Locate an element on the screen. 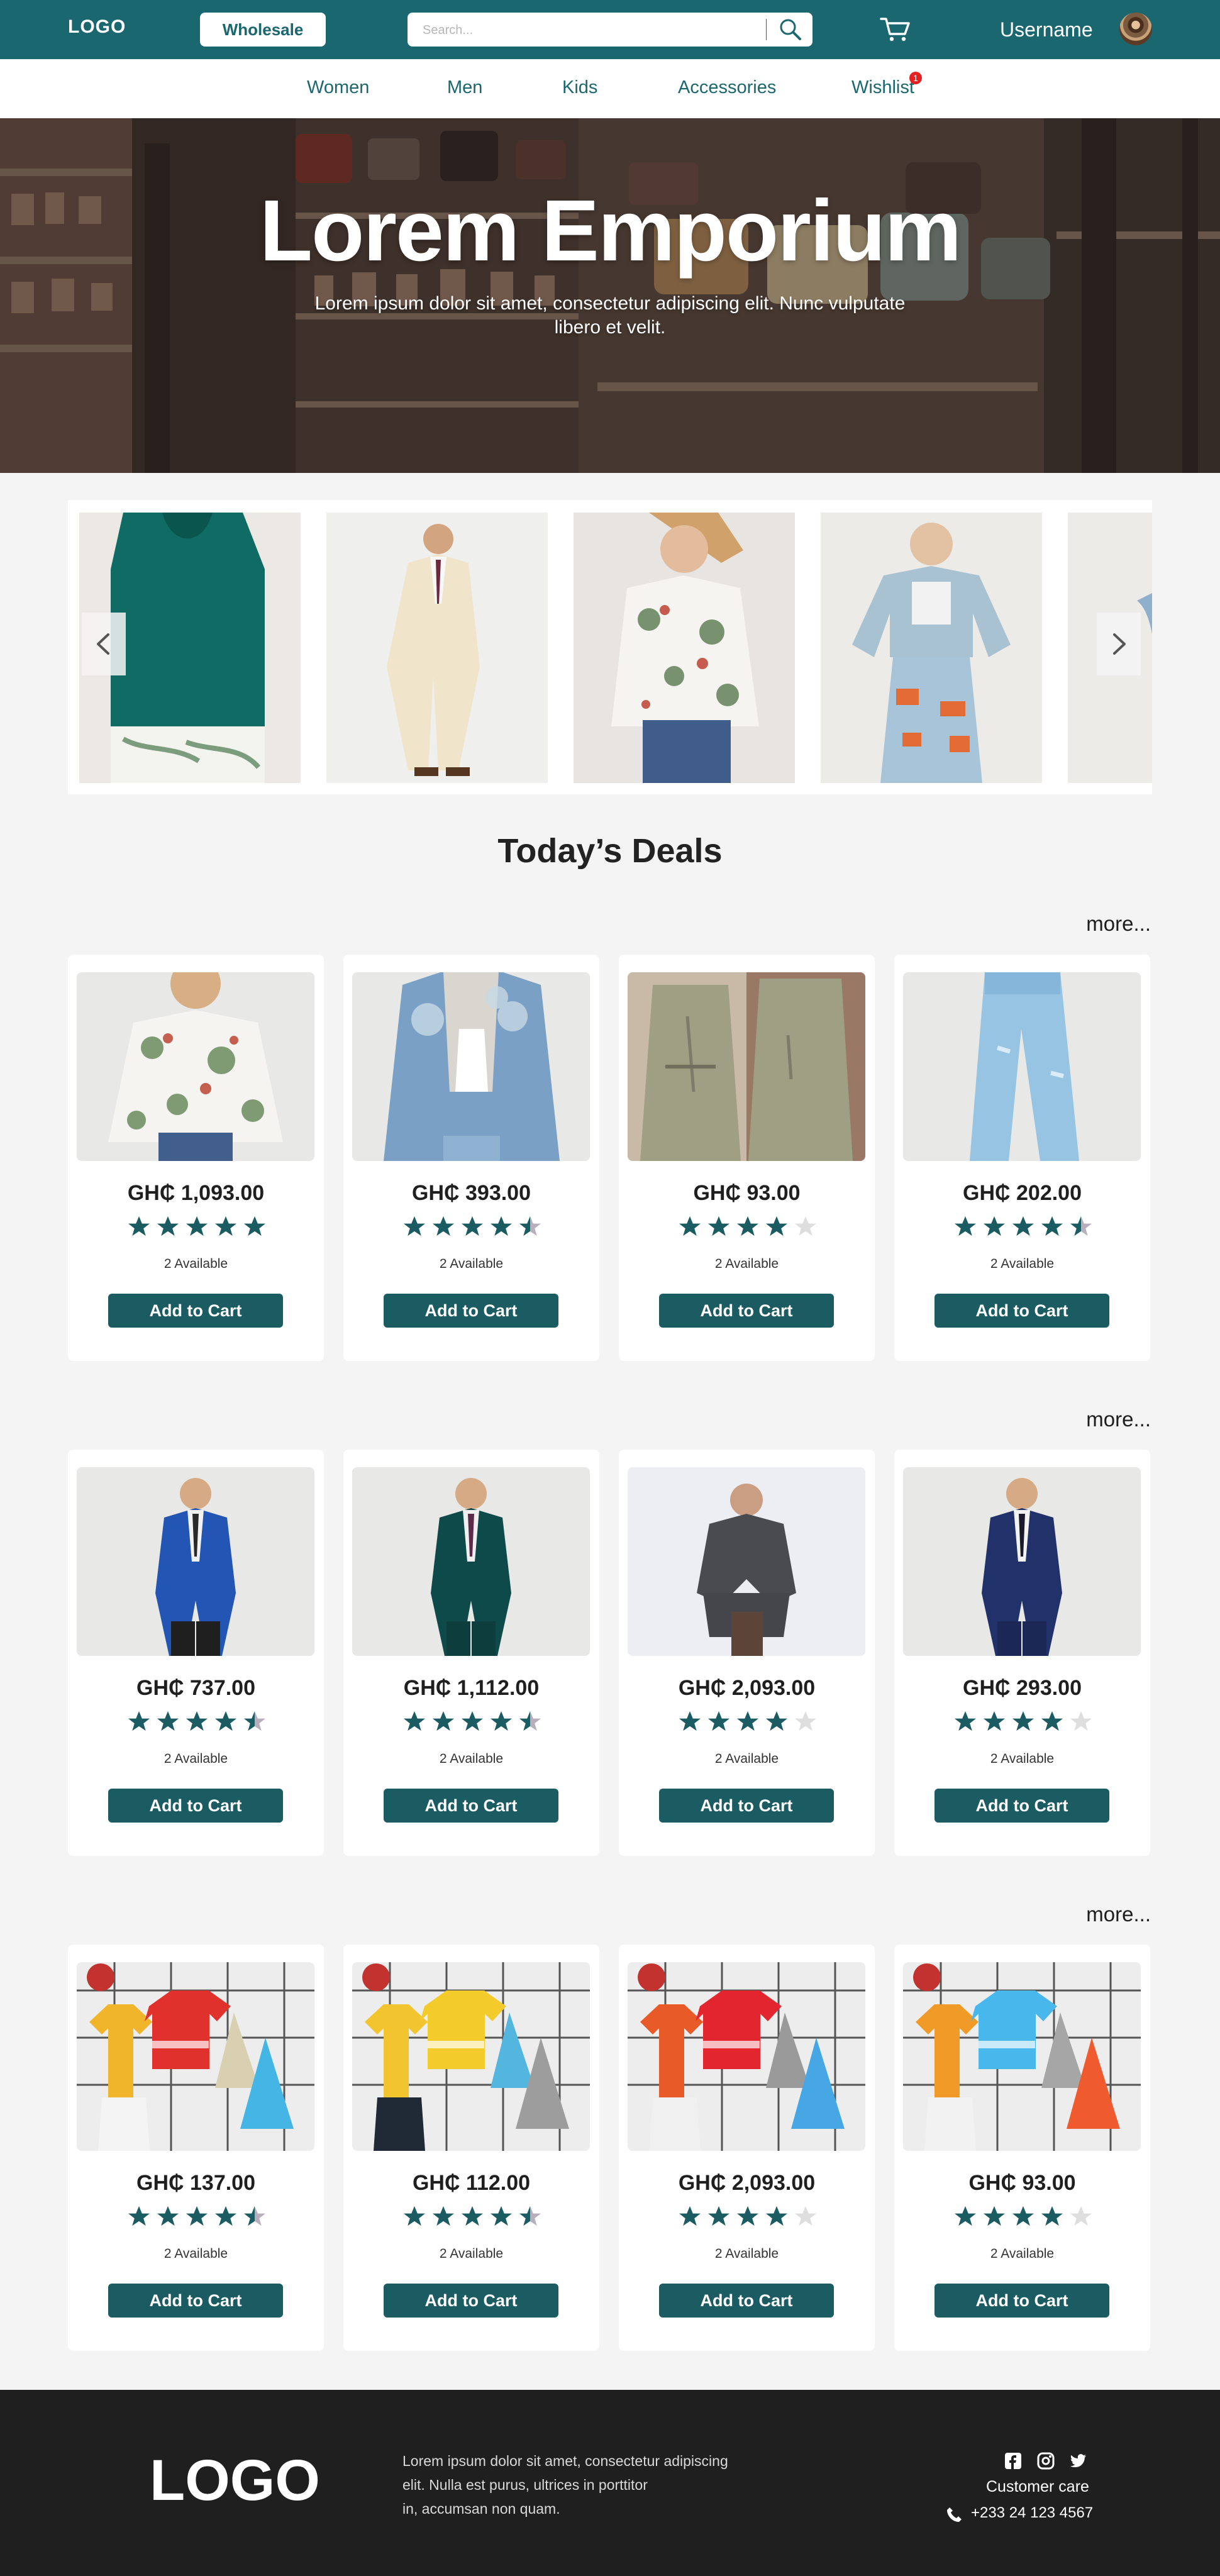 Image resolution: width=1220 pixels, height=2576 pixels. top-header: LOGO Wholesale Username is located at coordinates (610, 29).